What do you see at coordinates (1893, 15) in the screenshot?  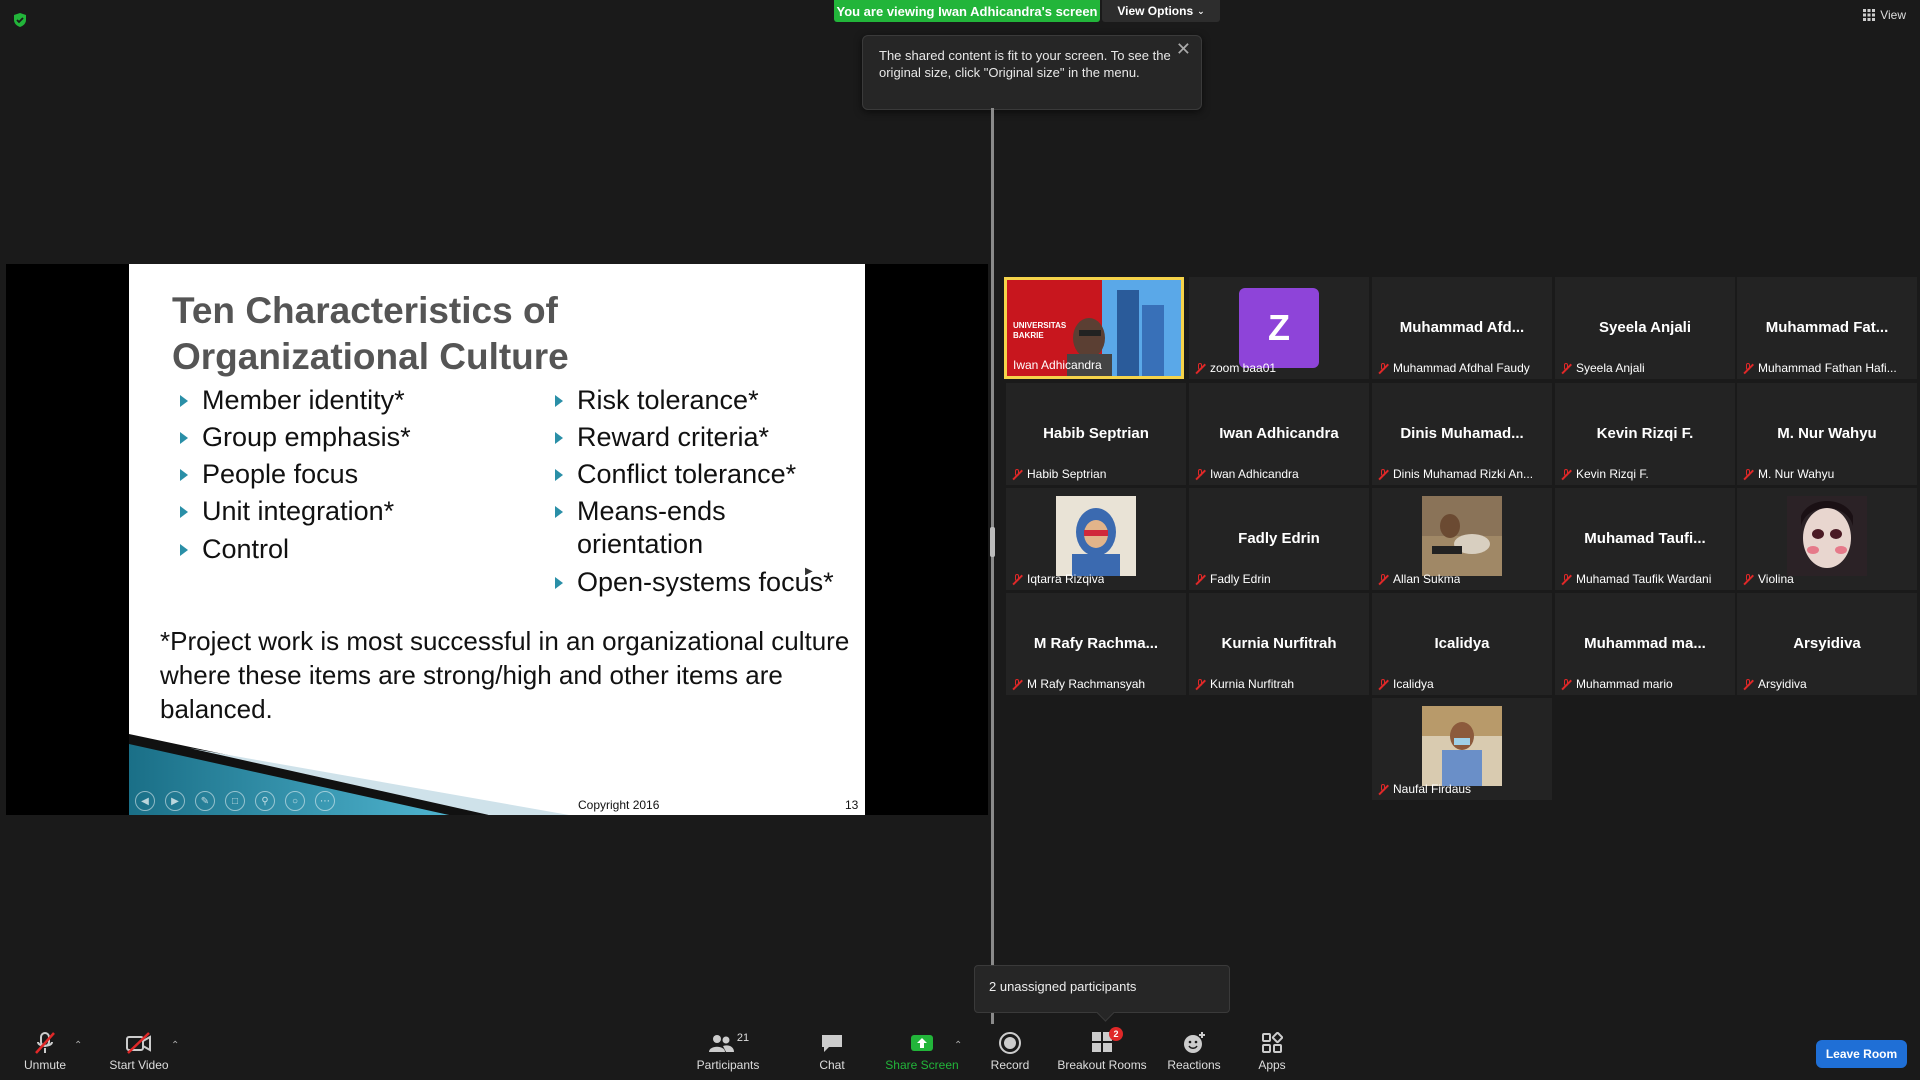 I see `view-label: View` at bounding box center [1893, 15].